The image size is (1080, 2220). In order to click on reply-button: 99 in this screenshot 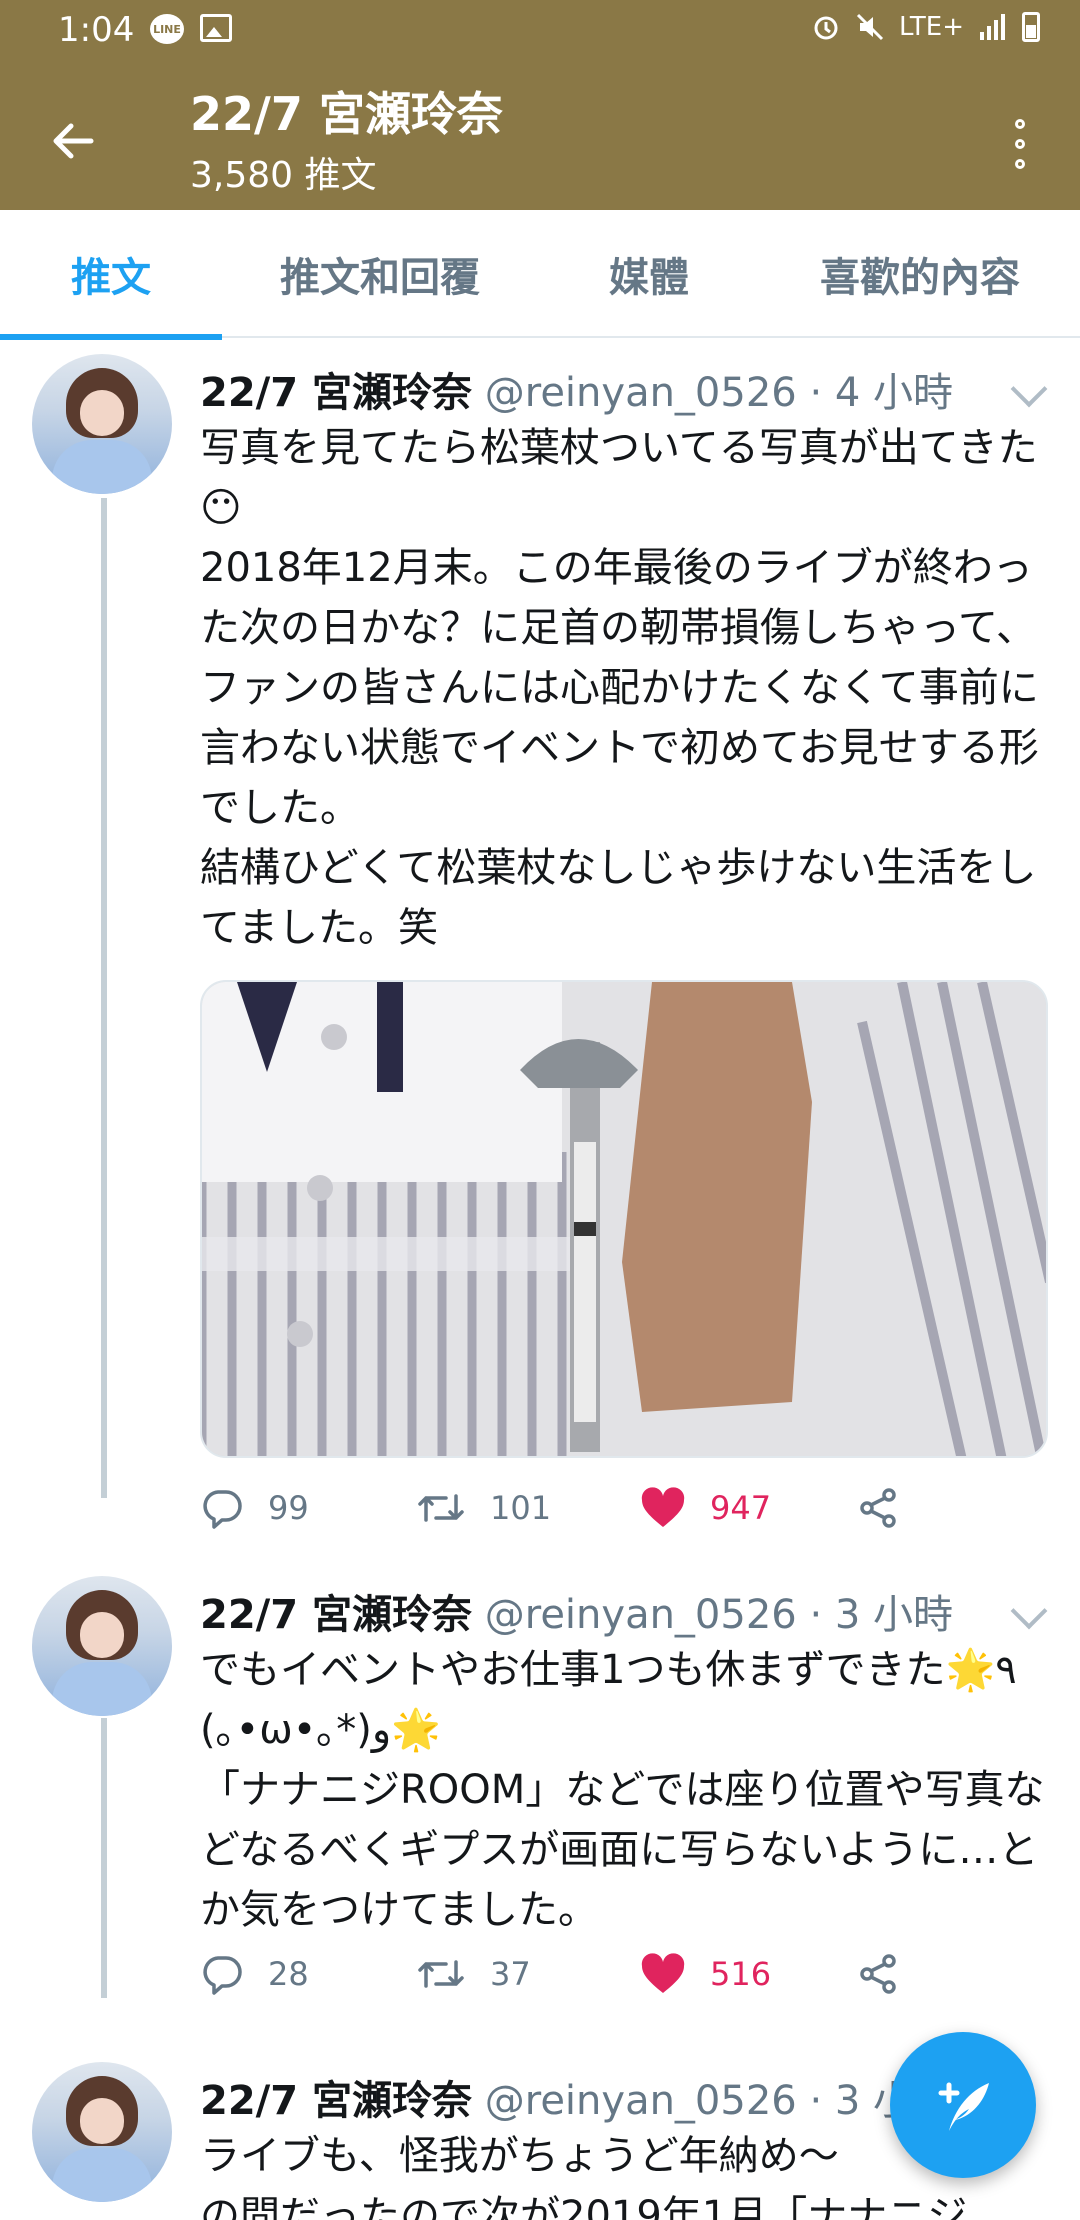, I will do `click(254, 1508)`.